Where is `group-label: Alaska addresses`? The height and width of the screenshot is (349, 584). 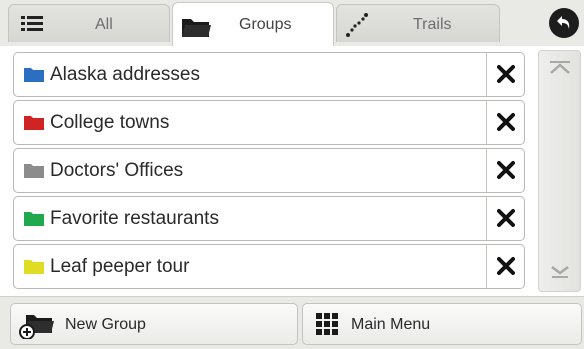
group-label: Alaska addresses is located at coordinates (125, 74).